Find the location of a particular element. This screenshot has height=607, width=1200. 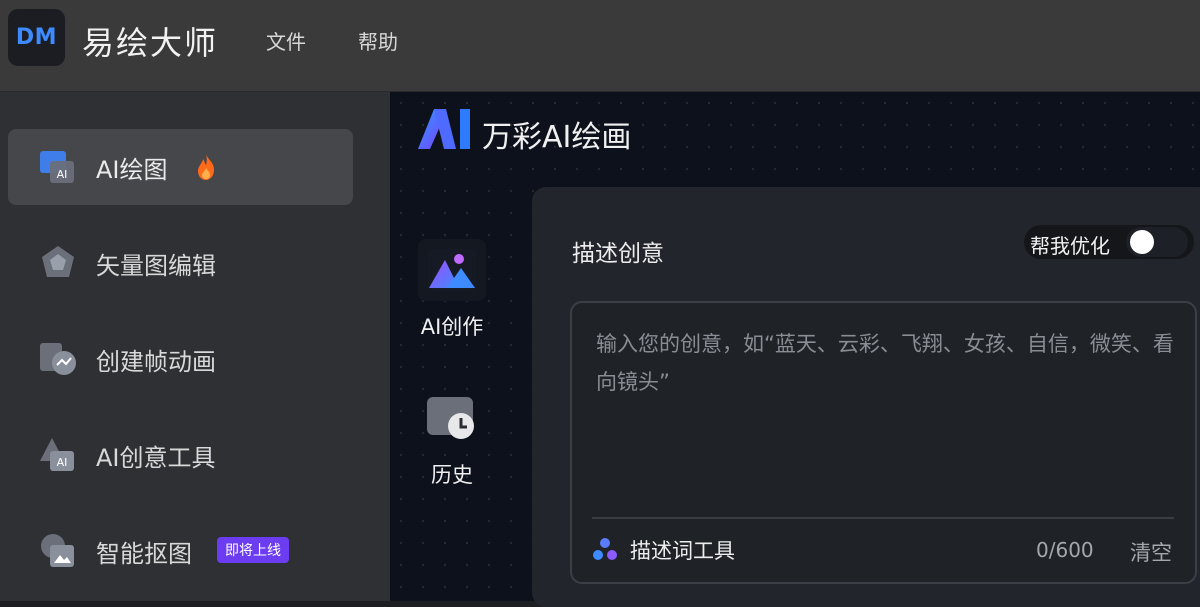

clear-button: 清空 is located at coordinates (1151, 552).